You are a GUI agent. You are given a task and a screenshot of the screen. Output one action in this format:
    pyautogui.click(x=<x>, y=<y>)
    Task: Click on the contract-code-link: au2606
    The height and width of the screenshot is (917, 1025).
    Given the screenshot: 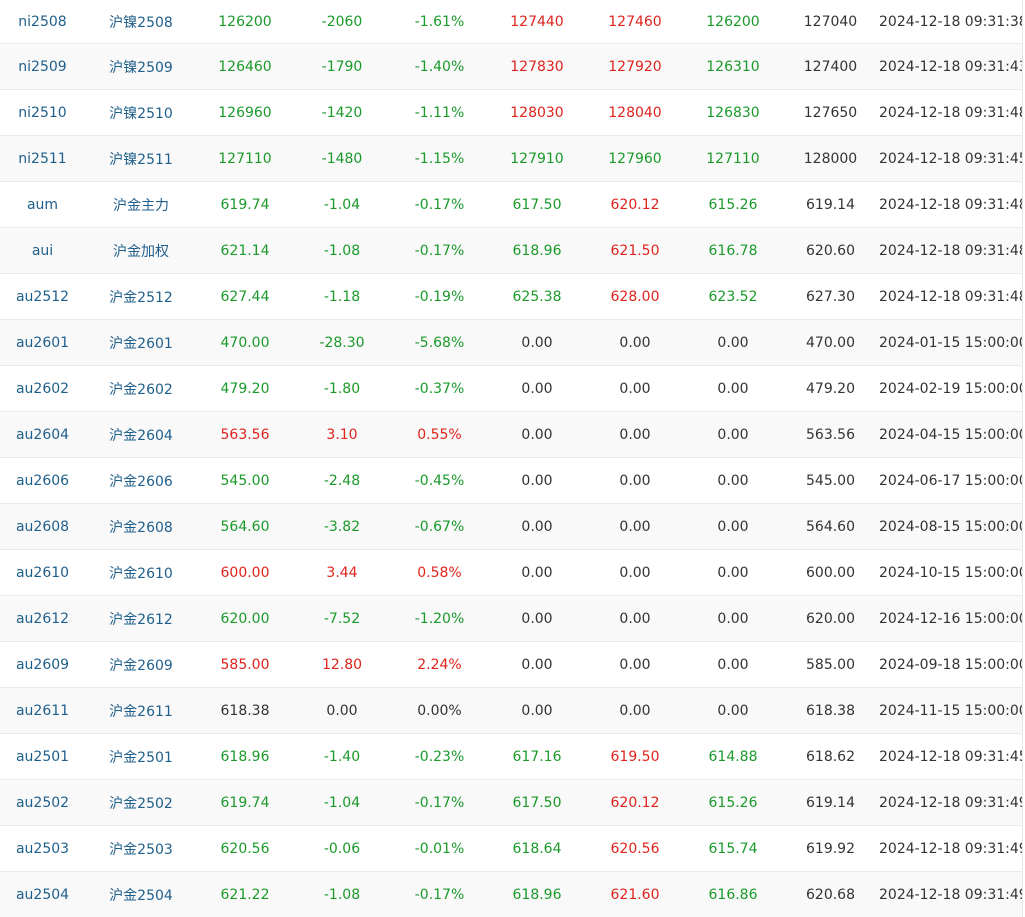 What is the action you would take?
    pyautogui.click(x=42, y=481)
    